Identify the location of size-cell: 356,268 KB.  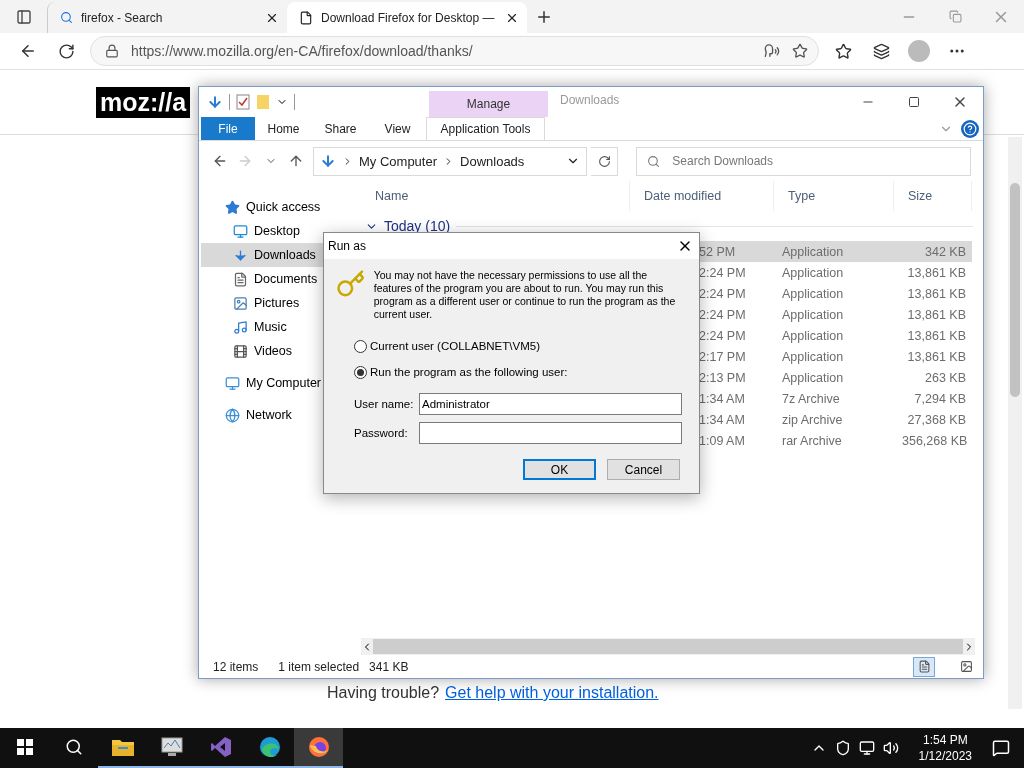
(935, 440).